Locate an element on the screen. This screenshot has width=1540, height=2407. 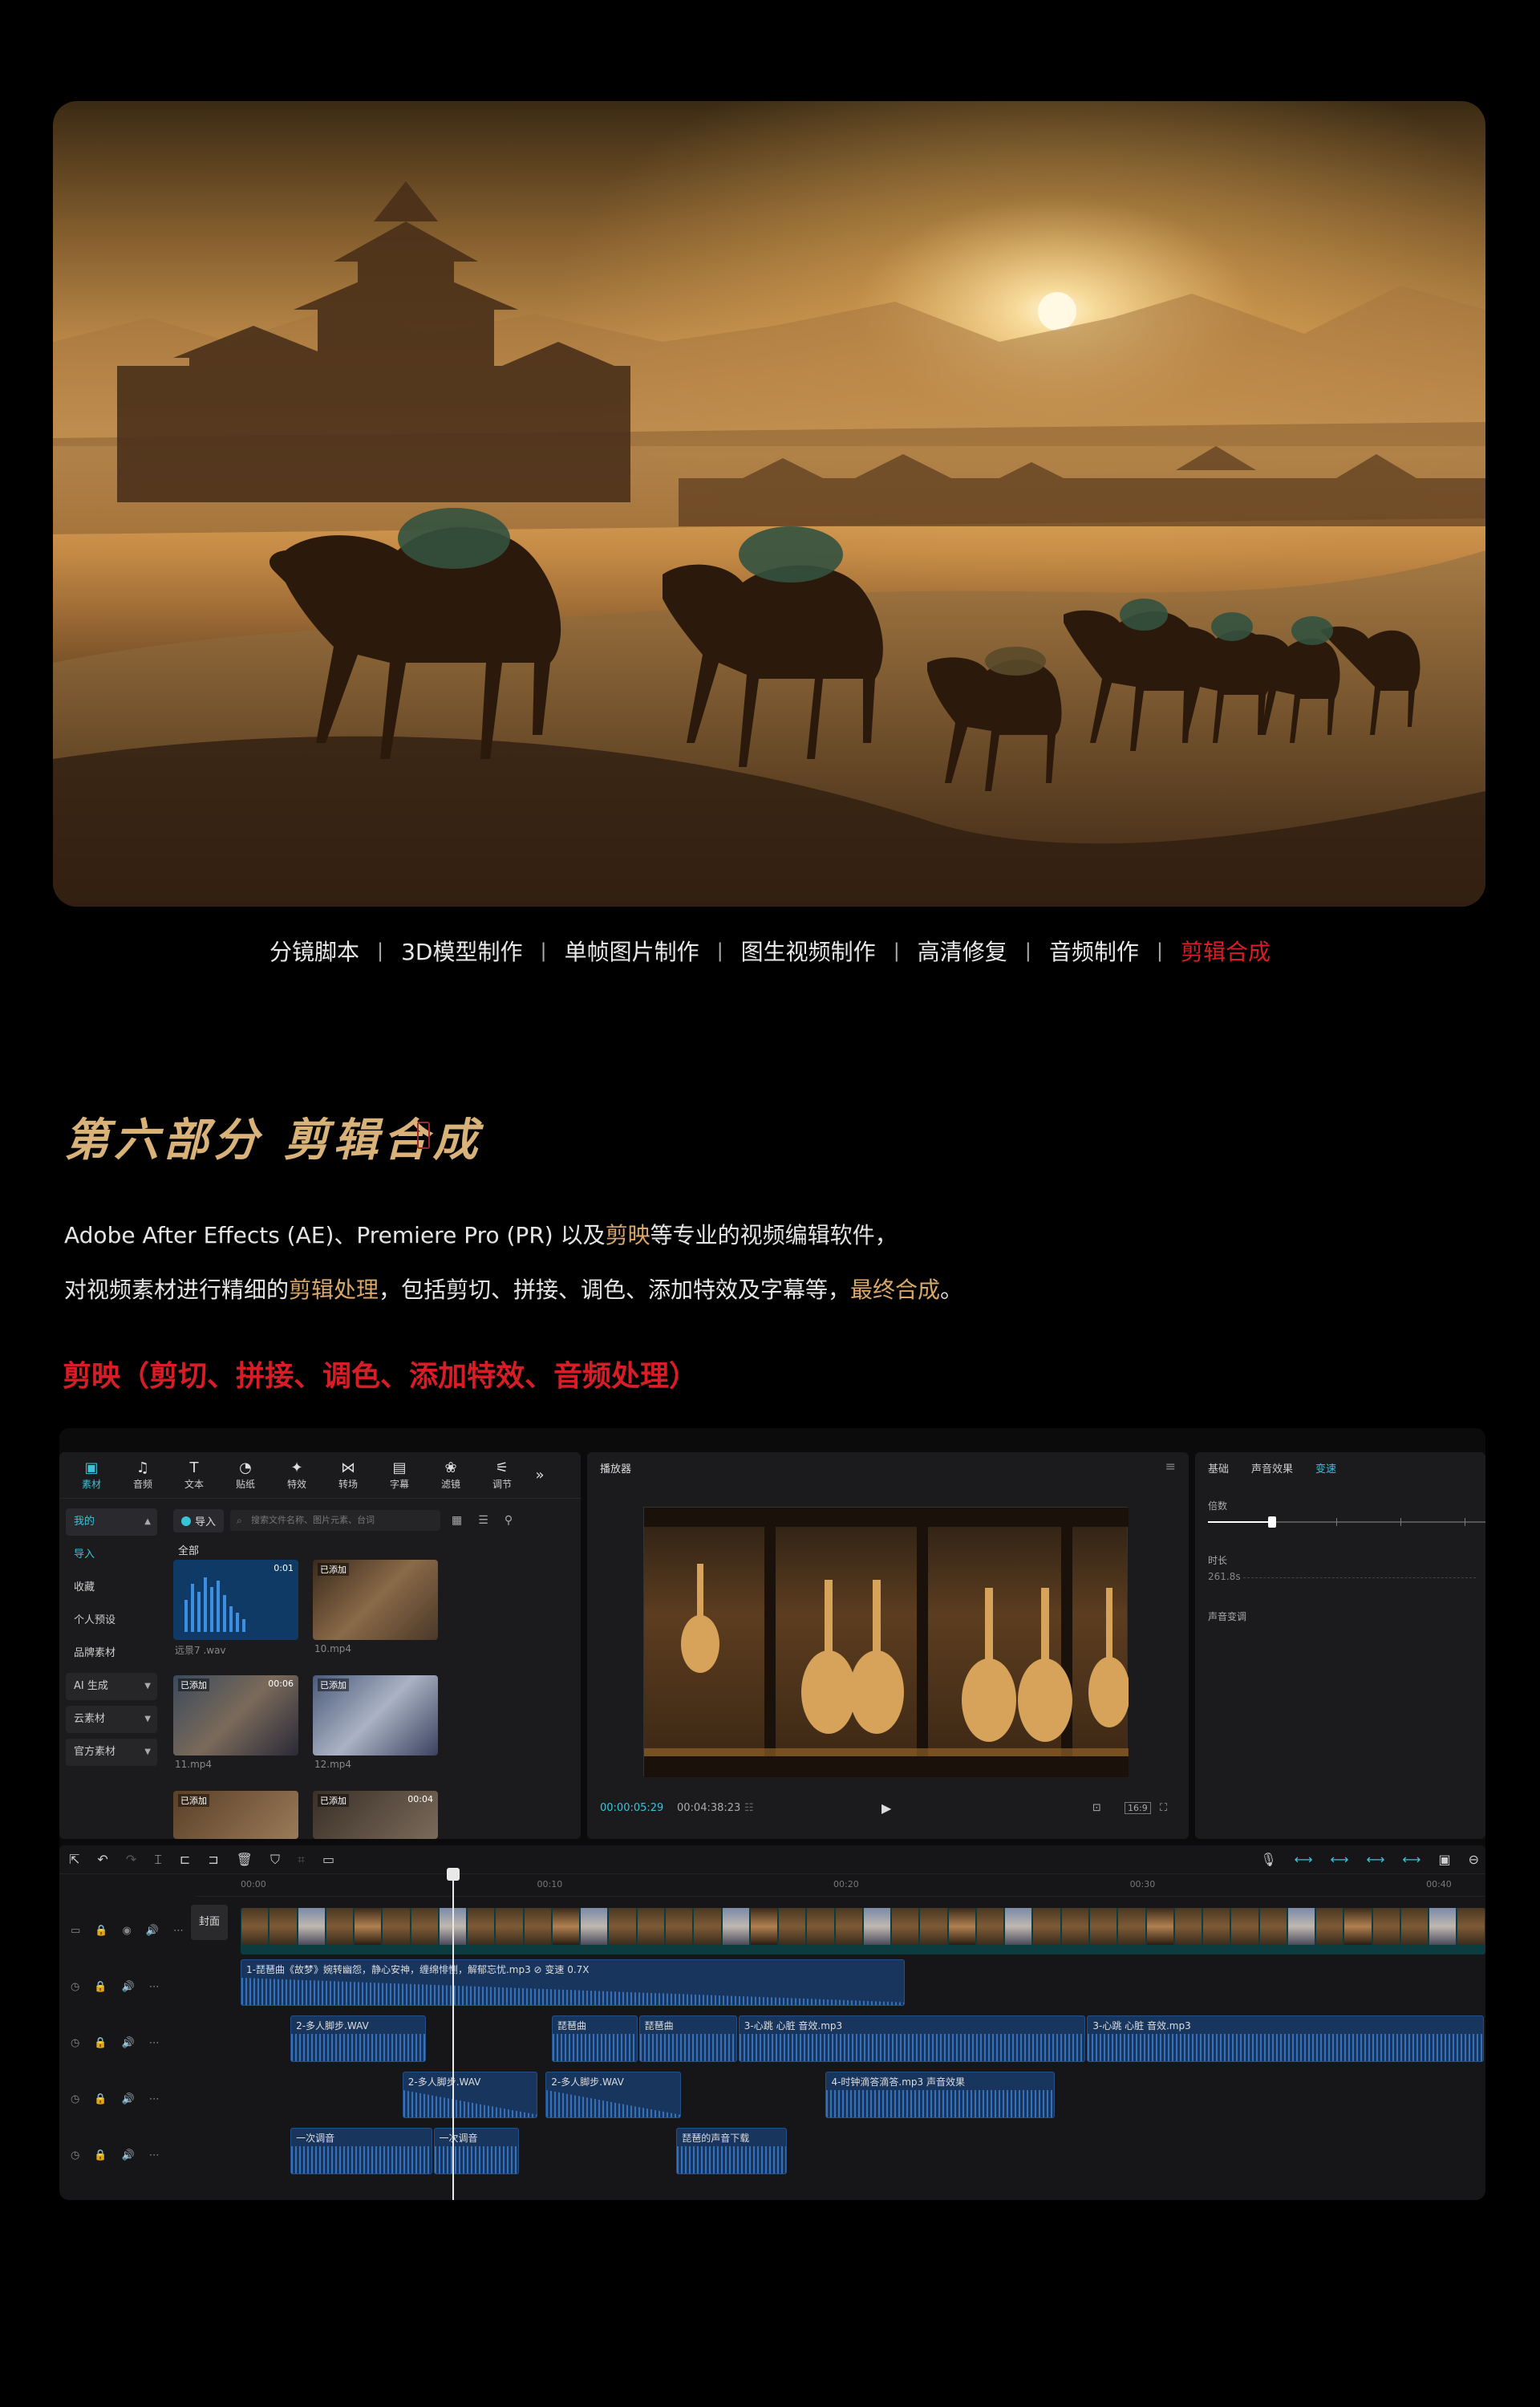
audio-clip: 琵琶的声音下载 is located at coordinates (731, 2151).